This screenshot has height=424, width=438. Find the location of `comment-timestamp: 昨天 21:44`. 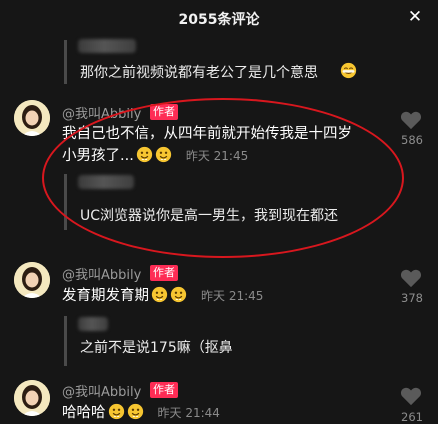

comment-timestamp: 昨天 21:44 is located at coordinates (188, 413).